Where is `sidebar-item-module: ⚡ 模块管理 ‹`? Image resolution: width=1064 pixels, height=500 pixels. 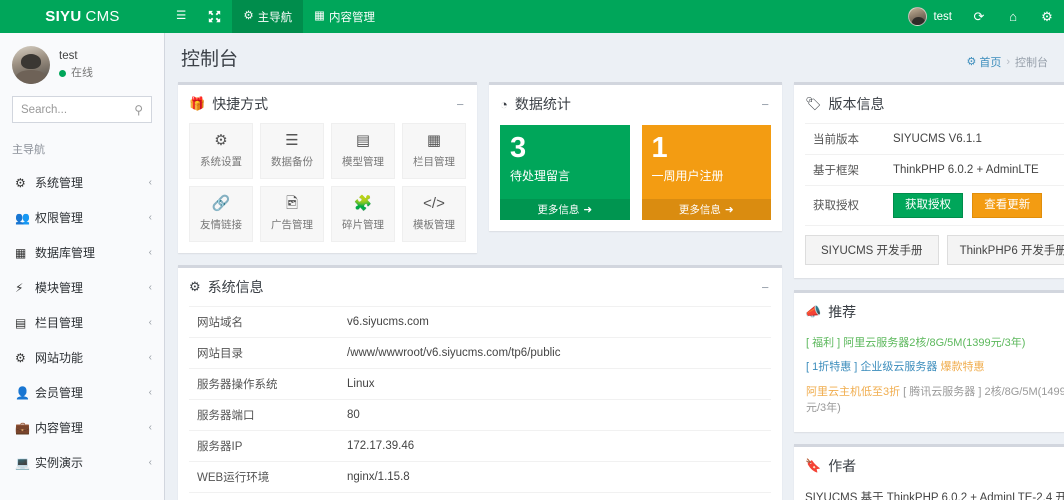 sidebar-item-module: ⚡ 模块管理 ‹ is located at coordinates (82, 287).